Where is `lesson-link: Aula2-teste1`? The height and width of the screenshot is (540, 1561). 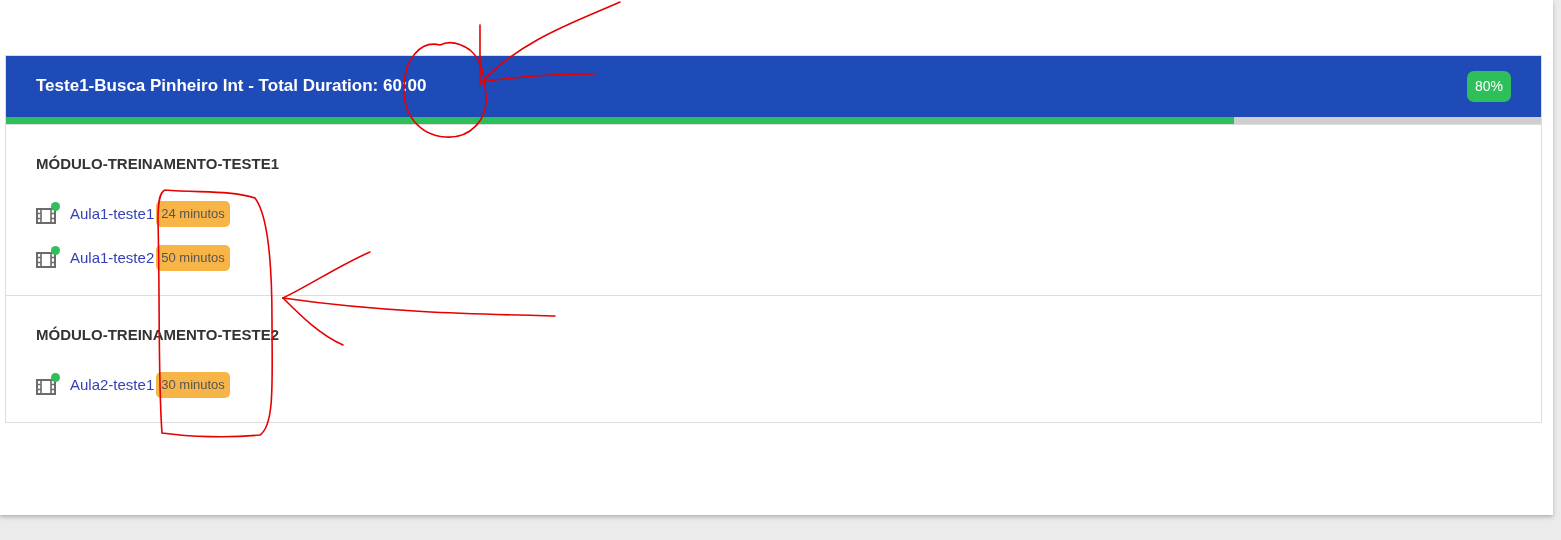 lesson-link: Aula2-teste1 is located at coordinates (112, 385).